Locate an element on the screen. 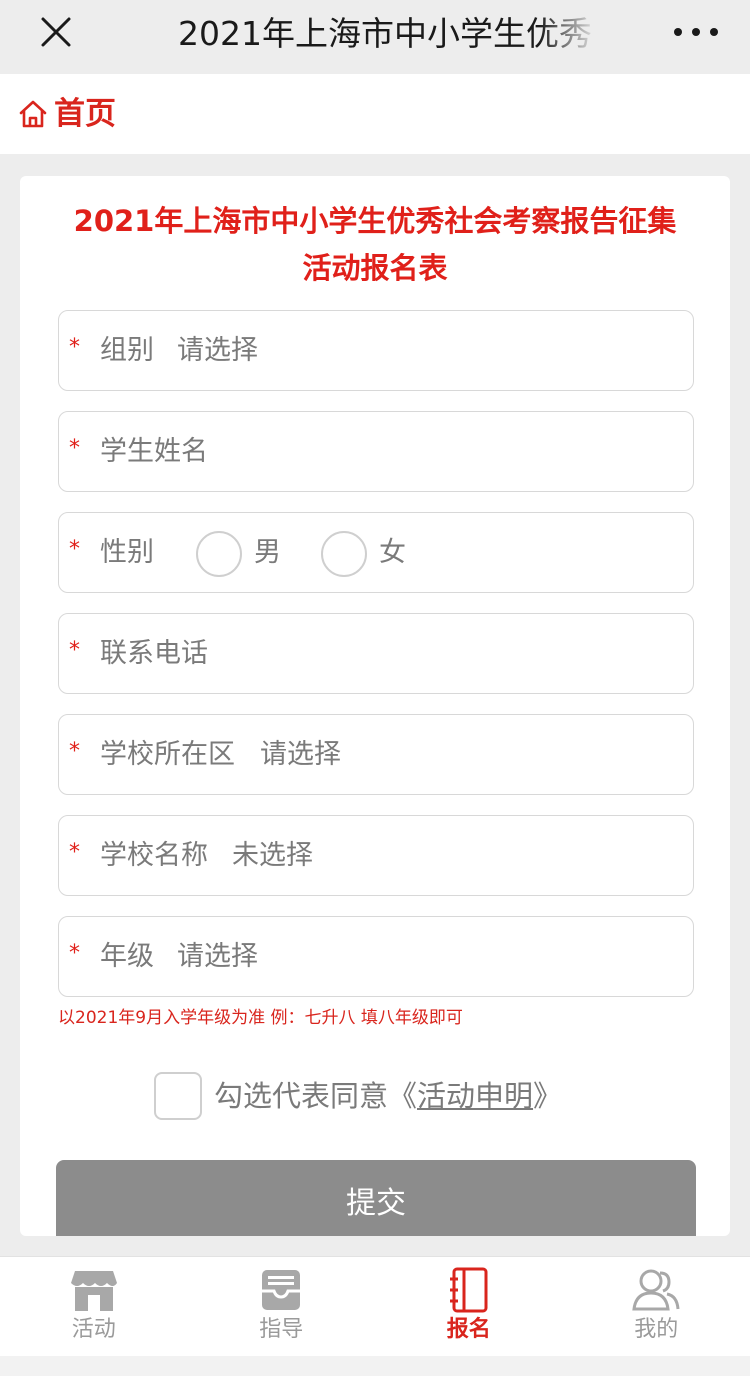 The width and height of the screenshot is (750, 1376). home-icon is located at coordinates (33, 114).